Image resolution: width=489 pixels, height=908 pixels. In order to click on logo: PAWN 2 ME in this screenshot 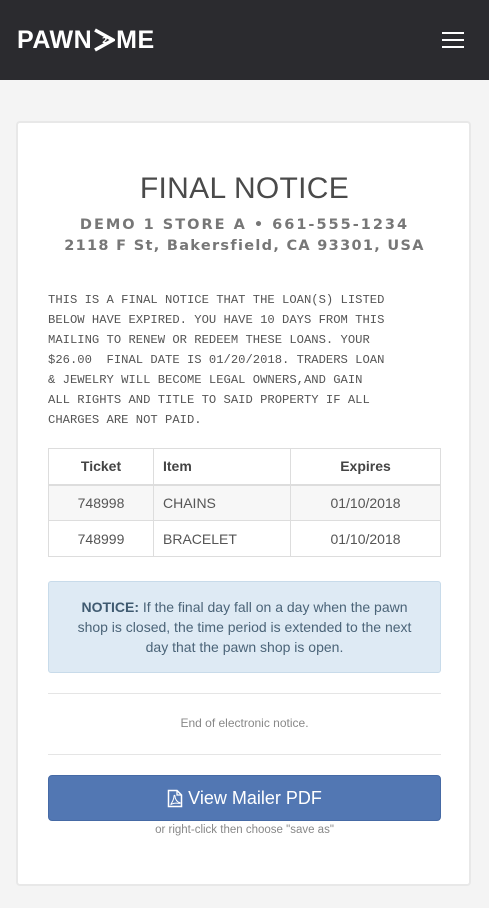, I will do `click(86, 40)`.